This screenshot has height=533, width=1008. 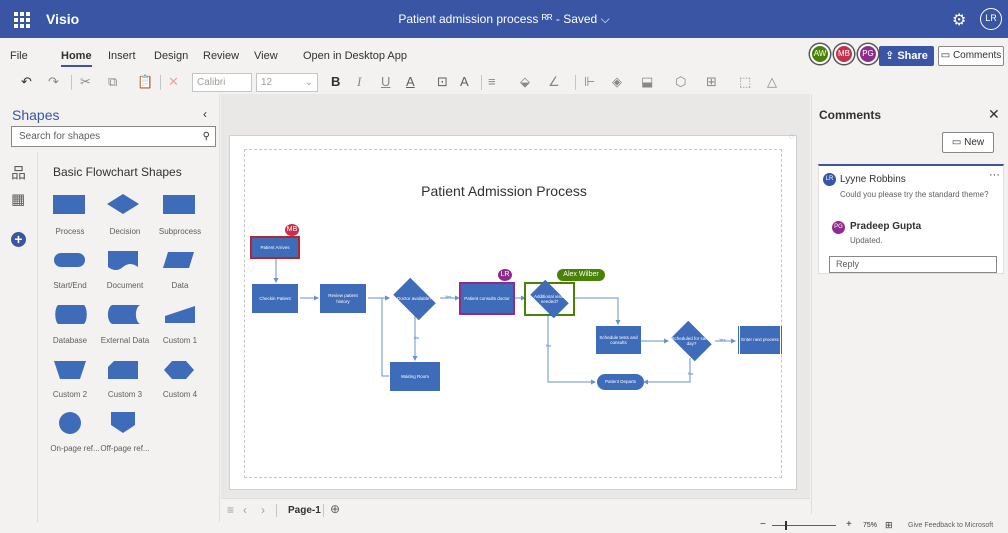 What do you see at coordinates (691, 341) in the screenshot?
I see `node-scheduled-same-day: Scheduled for same day?` at bounding box center [691, 341].